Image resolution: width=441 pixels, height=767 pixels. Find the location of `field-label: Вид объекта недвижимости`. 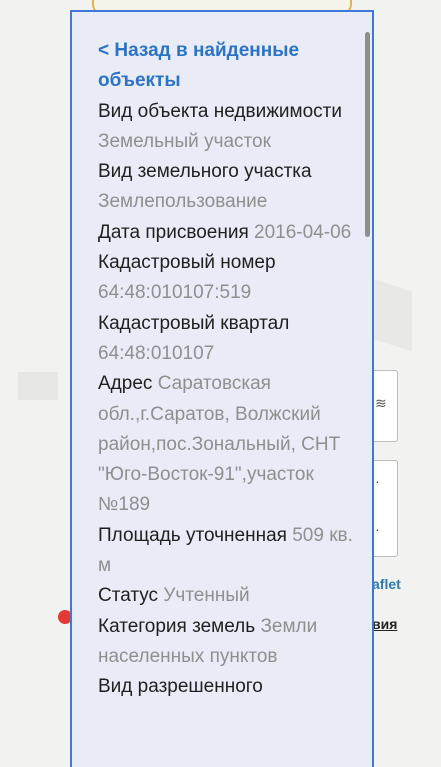

field-label: Вид объекта недвижимости is located at coordinates (220, 111).